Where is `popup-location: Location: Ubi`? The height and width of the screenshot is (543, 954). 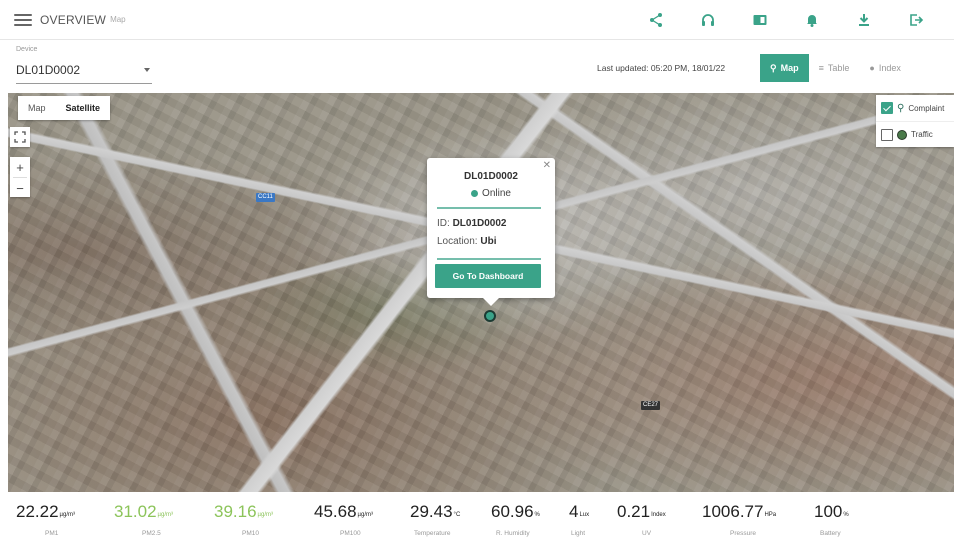
popup-location: Location: Ubi is located at coordinates (466, 241).